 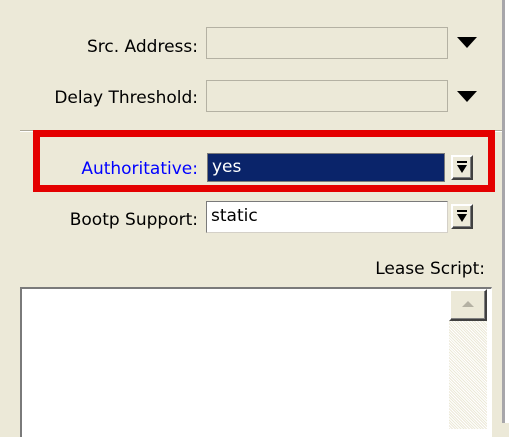 I want to click on delay-threshold-field, so click(x=327, y=96).